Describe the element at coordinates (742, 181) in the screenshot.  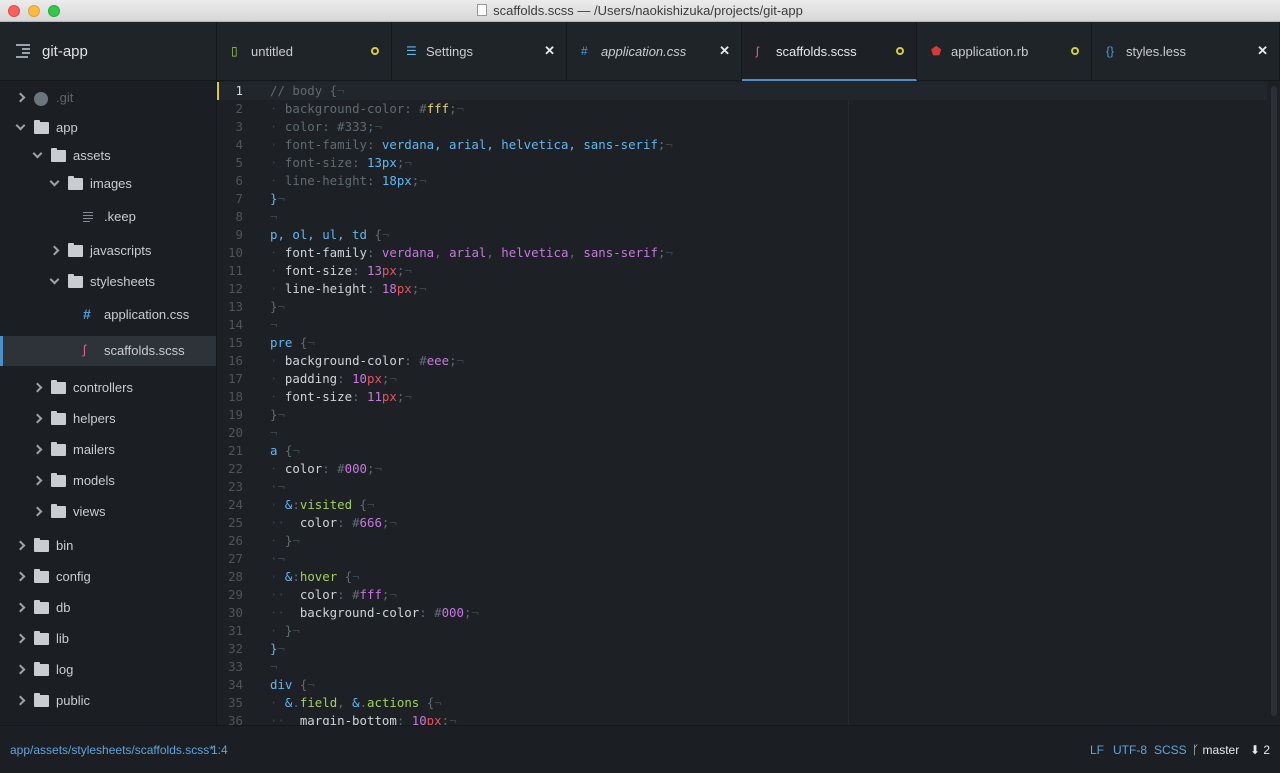
I see `code-line: 6 · line-height: 18px;¬` at that location.